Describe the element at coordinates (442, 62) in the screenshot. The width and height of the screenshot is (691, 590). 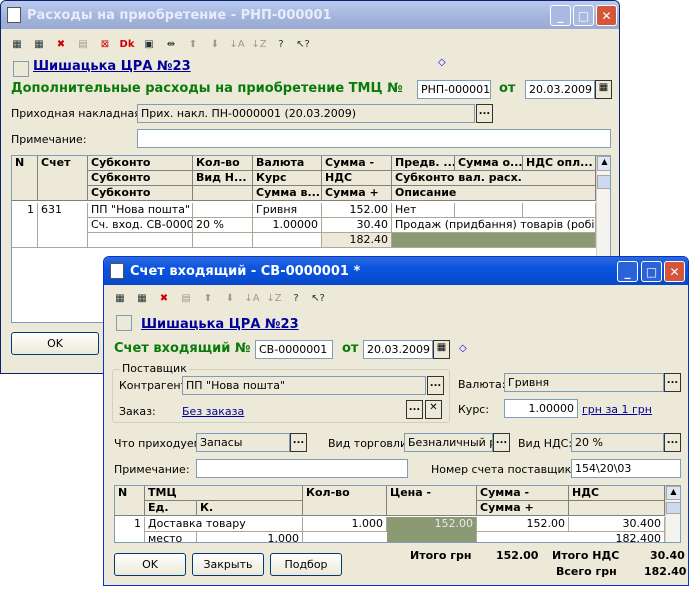
I see `toggle-icon: ◇` at that location.